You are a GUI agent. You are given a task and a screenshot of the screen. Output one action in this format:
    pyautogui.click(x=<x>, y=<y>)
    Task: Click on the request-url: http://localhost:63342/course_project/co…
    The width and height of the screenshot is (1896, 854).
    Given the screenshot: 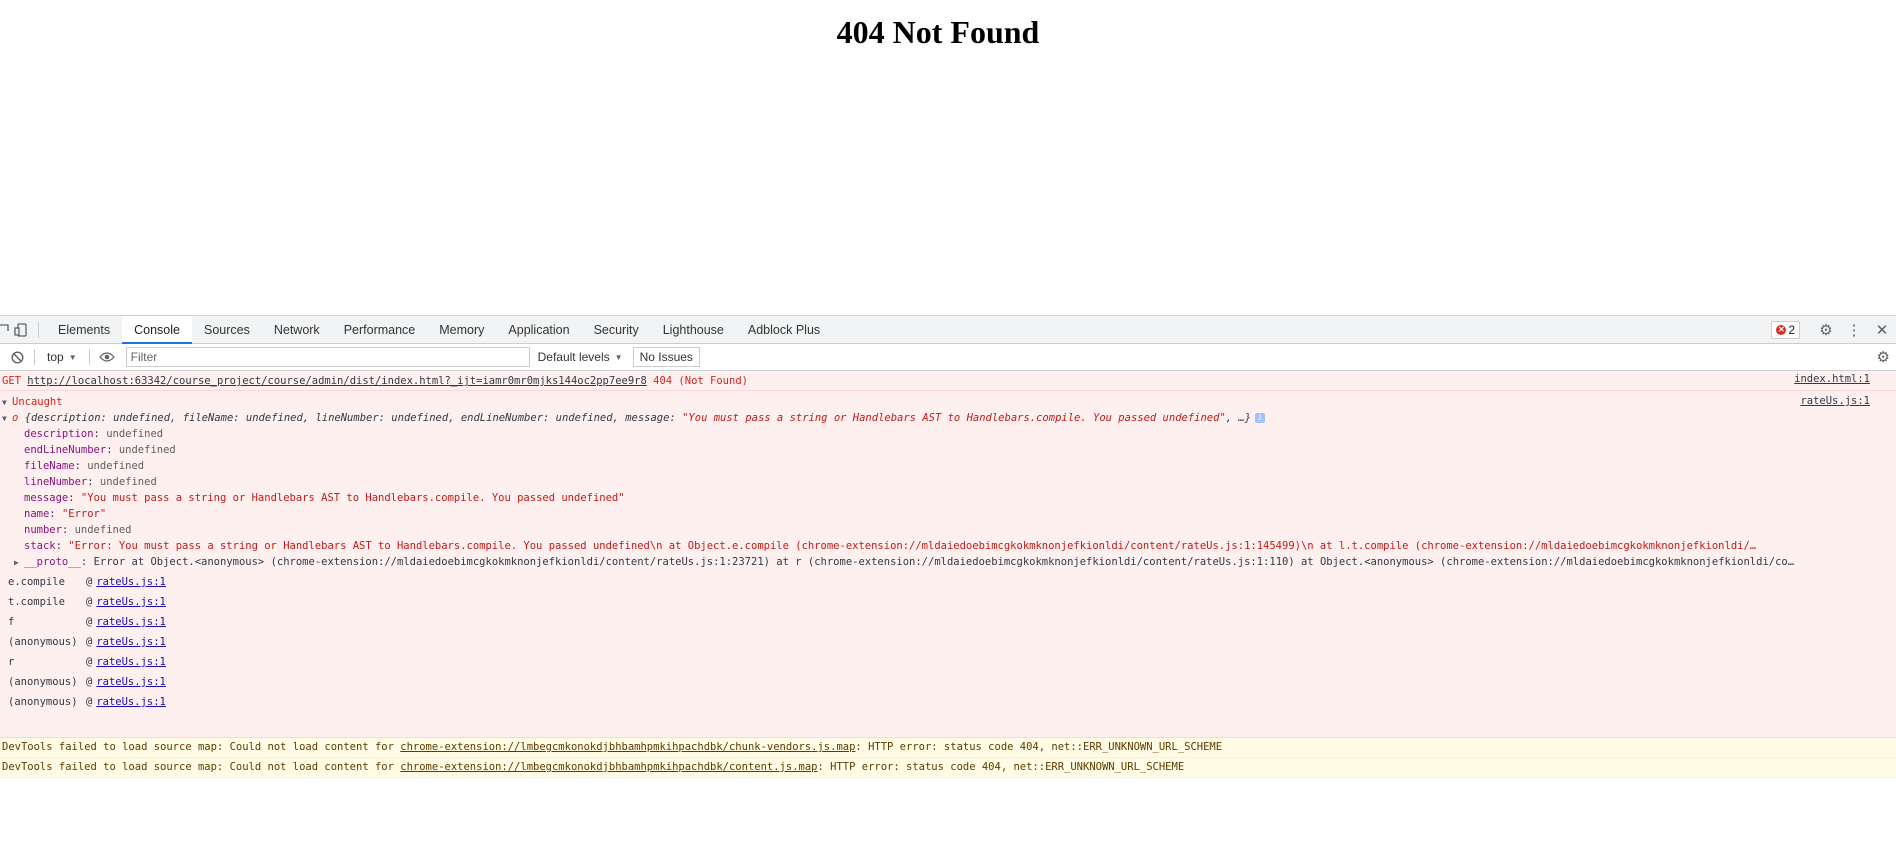 What is the action you would take?
    pyautogui.click(x=337, y=381)
    